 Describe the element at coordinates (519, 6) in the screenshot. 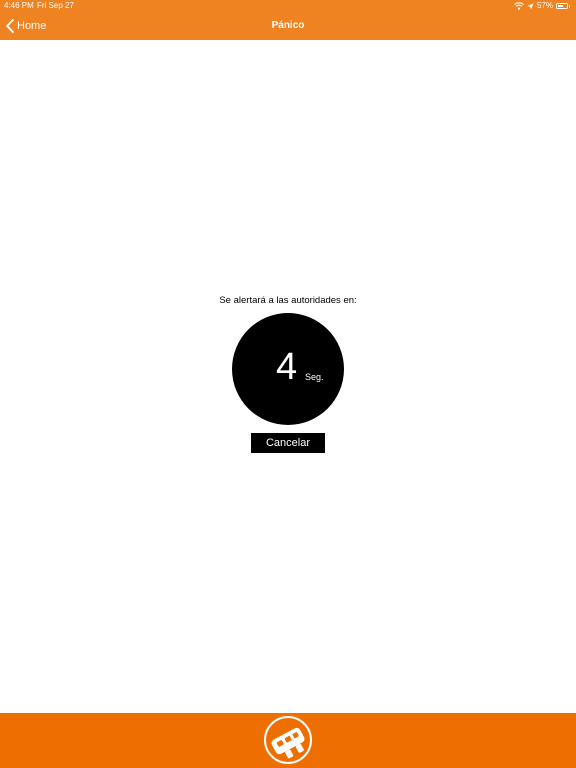

I see `wifi-icon` at that location.